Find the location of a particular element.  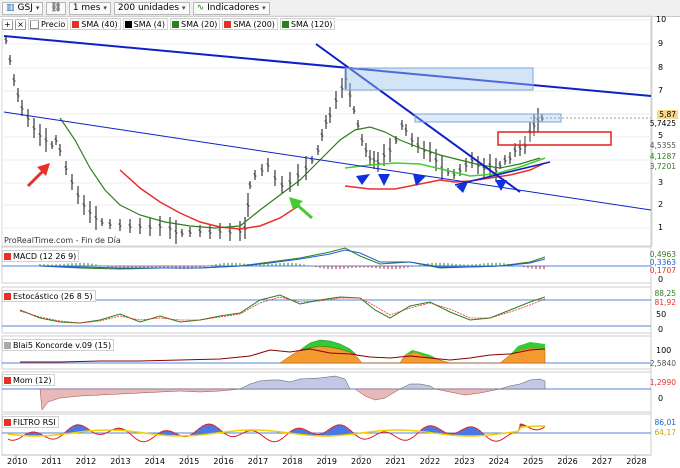

year-label: 2013 is located at coordinates (120, 461).